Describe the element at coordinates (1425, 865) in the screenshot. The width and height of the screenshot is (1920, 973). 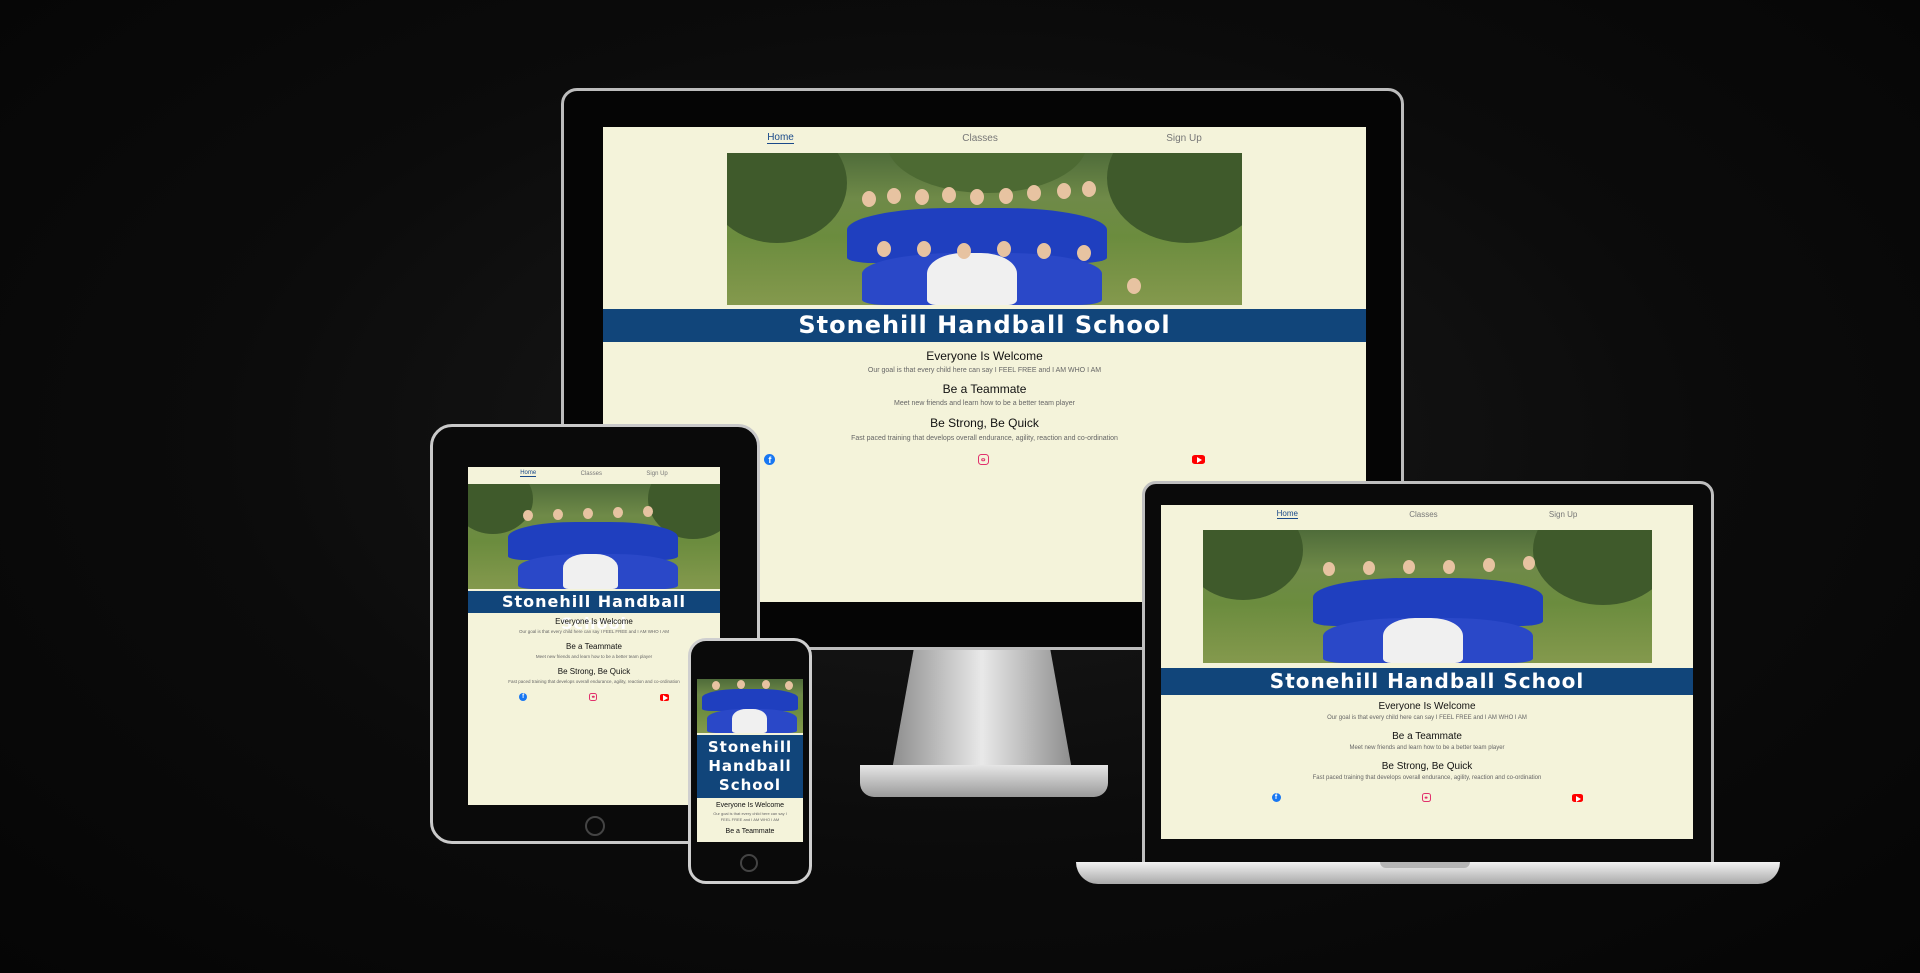
I see `laptop-notch` at that location.